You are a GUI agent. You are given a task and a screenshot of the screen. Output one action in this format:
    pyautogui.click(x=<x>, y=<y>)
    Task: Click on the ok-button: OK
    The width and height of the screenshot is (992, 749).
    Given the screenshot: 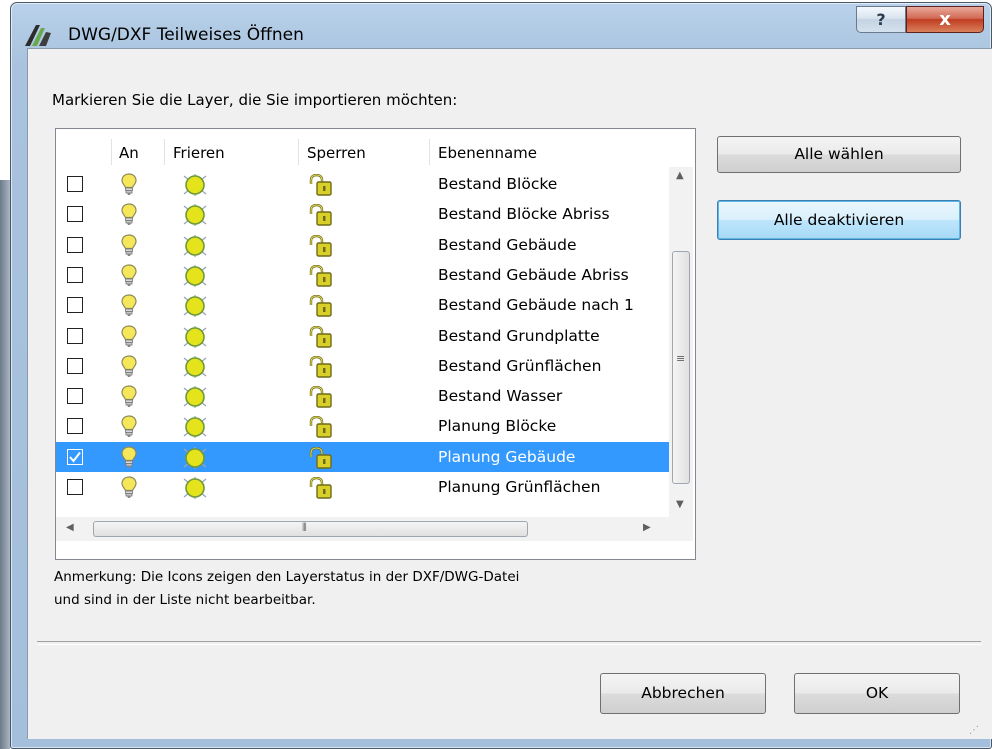 What is the action you would take?
    pyautogui.click(x=877, y=693)
    